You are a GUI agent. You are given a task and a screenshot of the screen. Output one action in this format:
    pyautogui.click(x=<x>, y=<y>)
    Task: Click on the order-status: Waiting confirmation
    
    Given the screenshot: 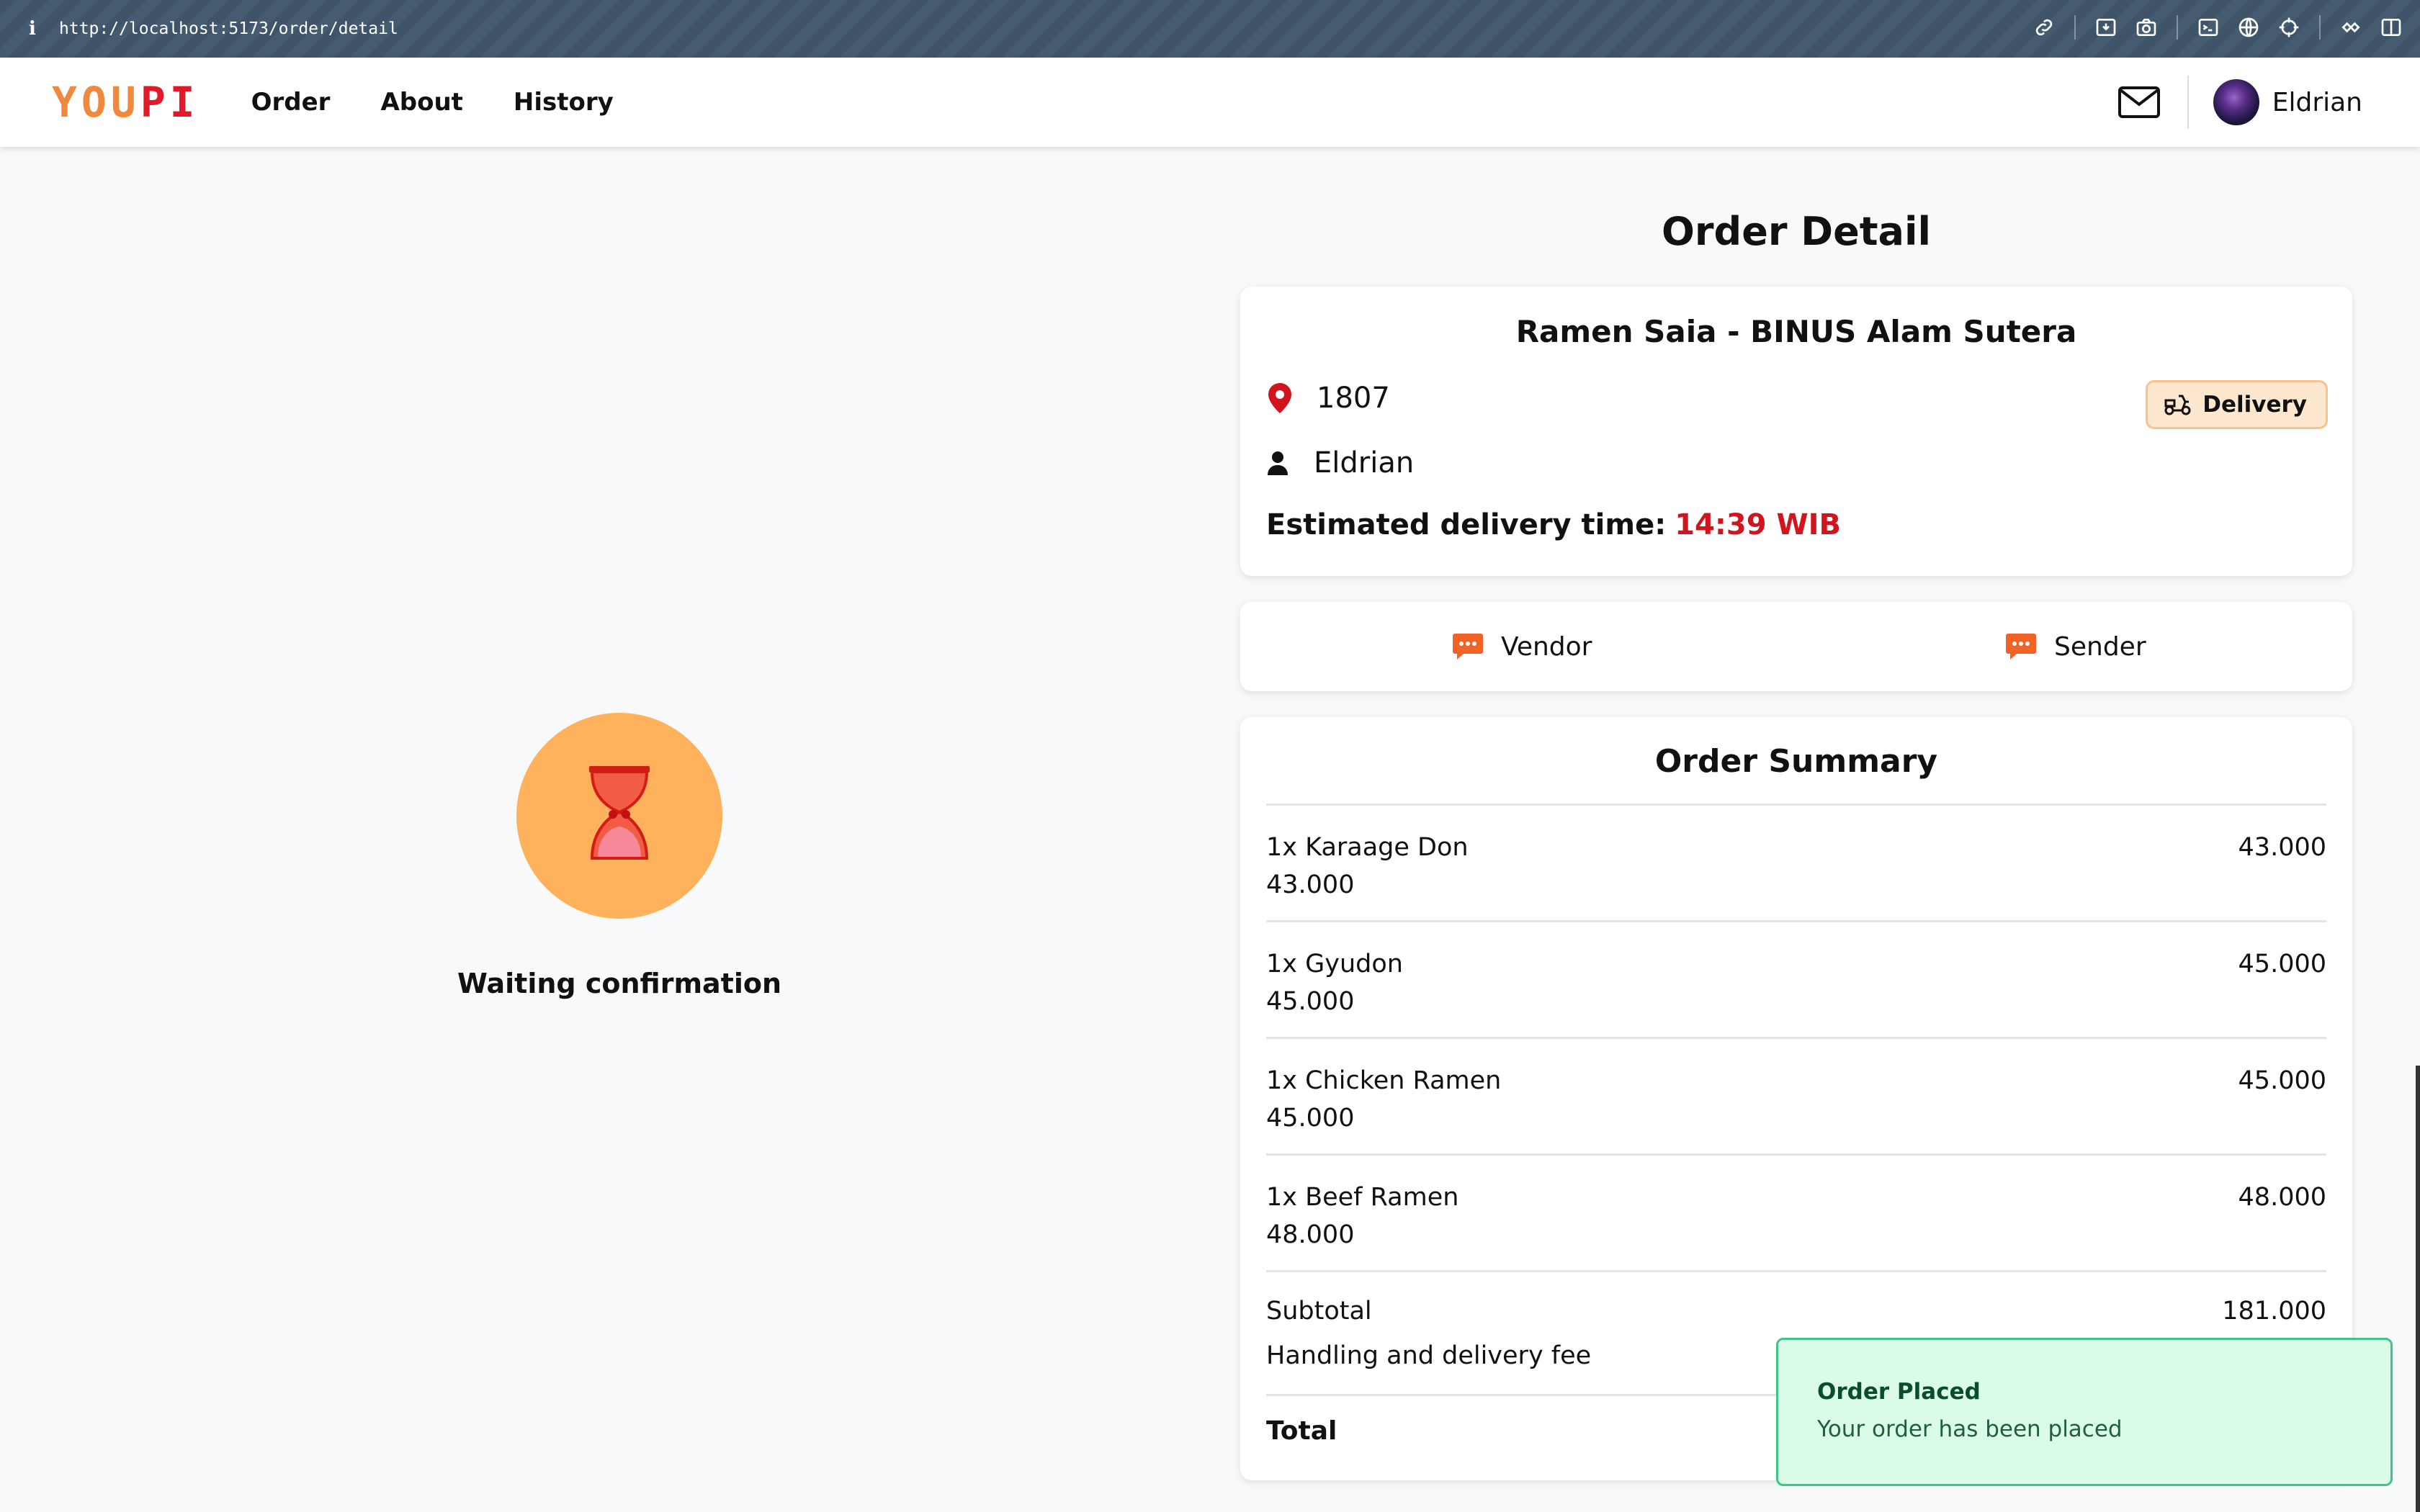 What is the action you would take?
    pyautogui.click(x=619, y=856)
    